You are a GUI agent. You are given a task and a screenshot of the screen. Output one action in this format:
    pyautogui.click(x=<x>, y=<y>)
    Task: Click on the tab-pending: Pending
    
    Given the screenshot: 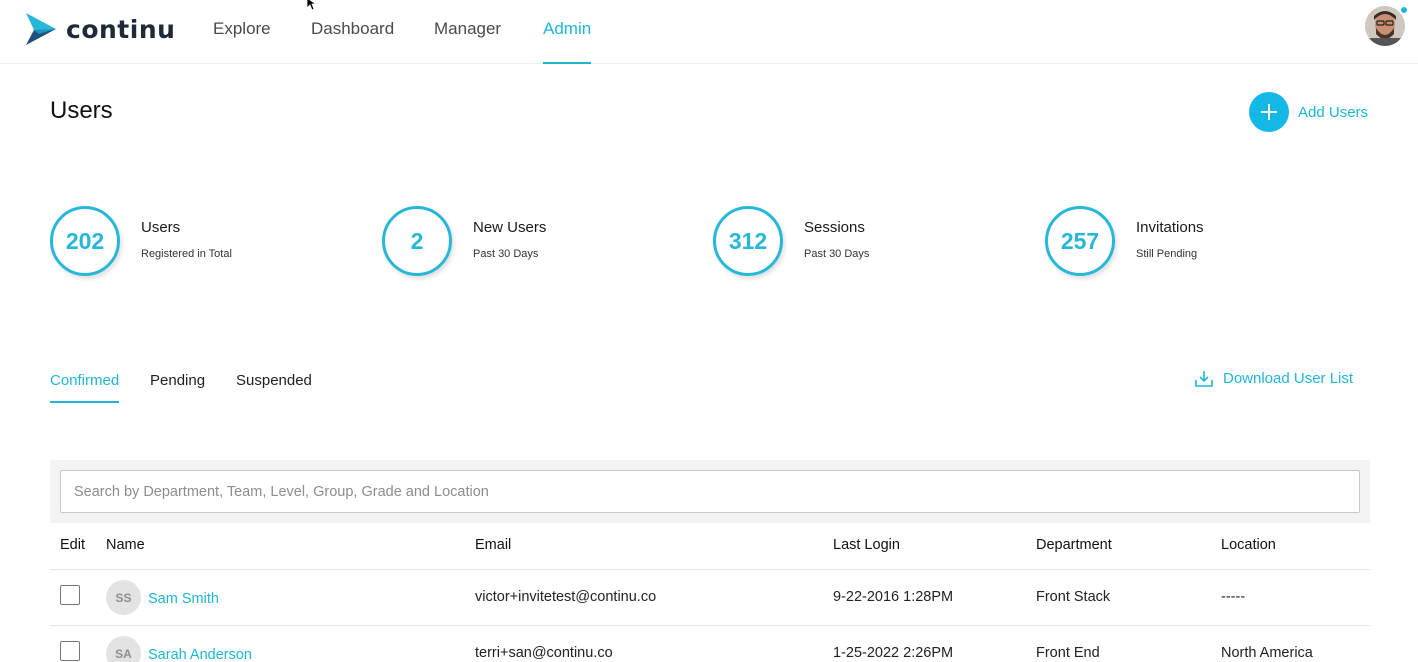 What is the action you would take?
    pyautogui.click(x=177, y=387)
    